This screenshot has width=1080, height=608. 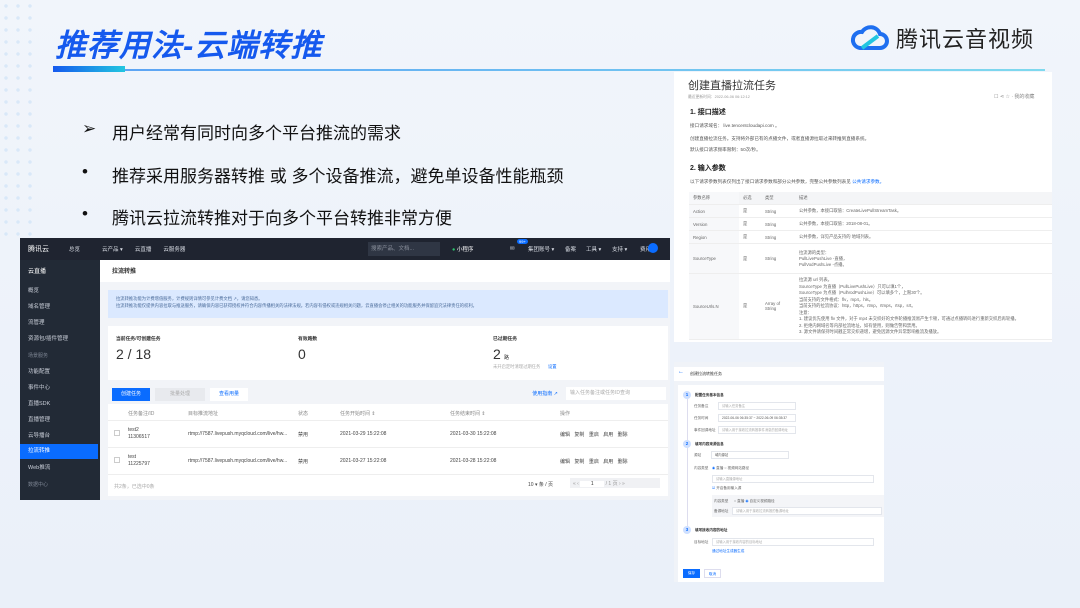 I want to click on sidebar-item: 域名管理, so click(x=39, y=306).